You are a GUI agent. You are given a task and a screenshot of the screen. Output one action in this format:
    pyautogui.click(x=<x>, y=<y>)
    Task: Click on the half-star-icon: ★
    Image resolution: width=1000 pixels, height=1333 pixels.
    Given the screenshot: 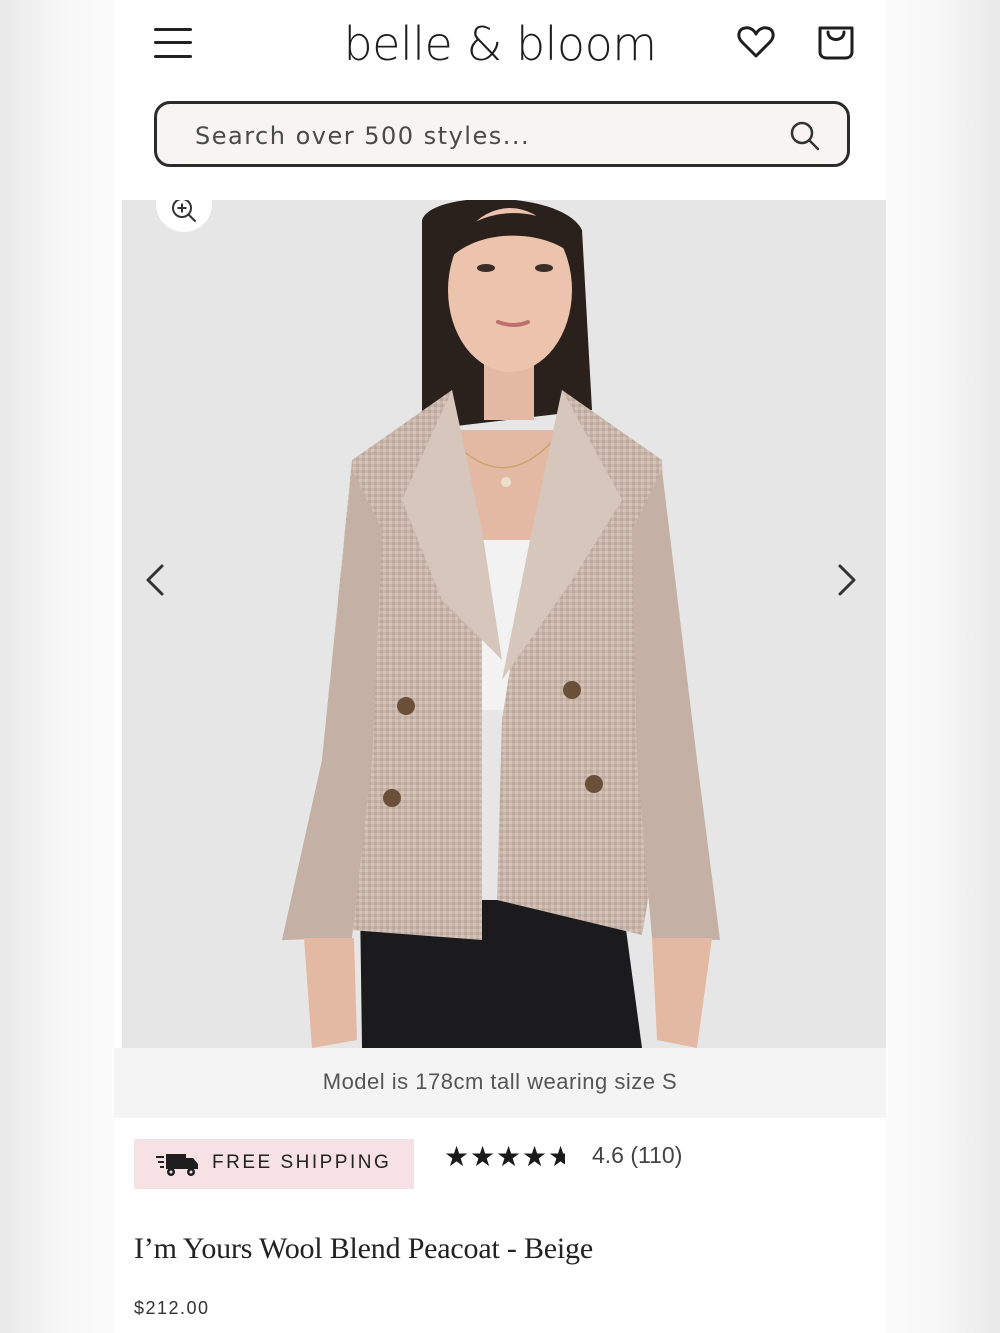 What is the action you would take?
    pyautogui.click(x=556, y=1157)
    